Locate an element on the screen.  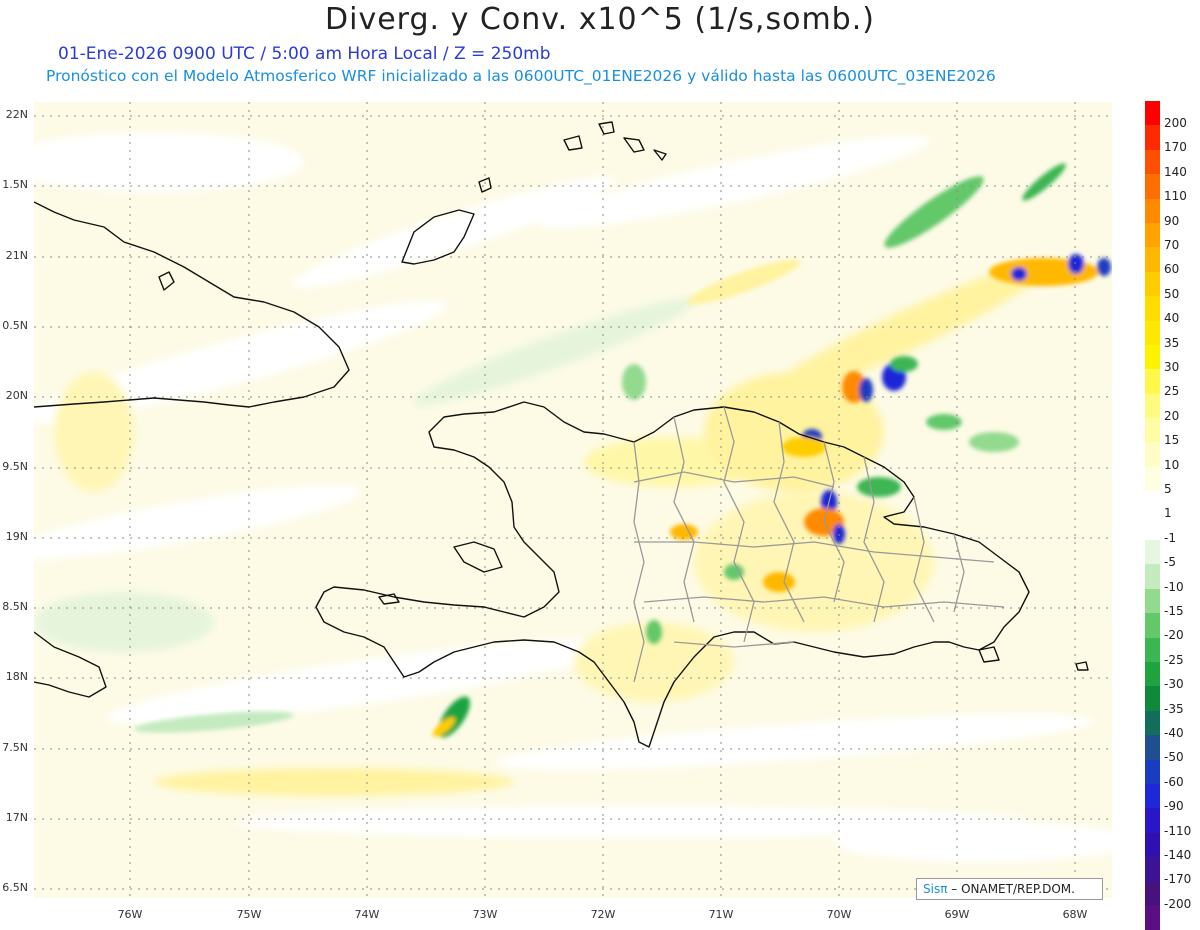
map-title: Diverg. y Conv. x10^5 (1/s,somb.) is located at coordinates (600, 19).